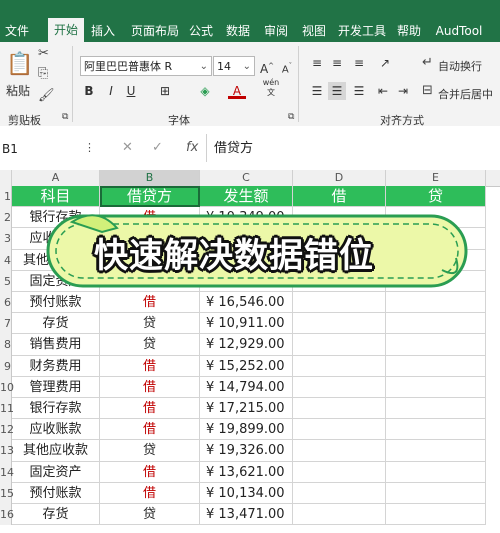 The height and width of the screenshot is (533, 500). I want to click on column-header-d: D, so click(339, 178).